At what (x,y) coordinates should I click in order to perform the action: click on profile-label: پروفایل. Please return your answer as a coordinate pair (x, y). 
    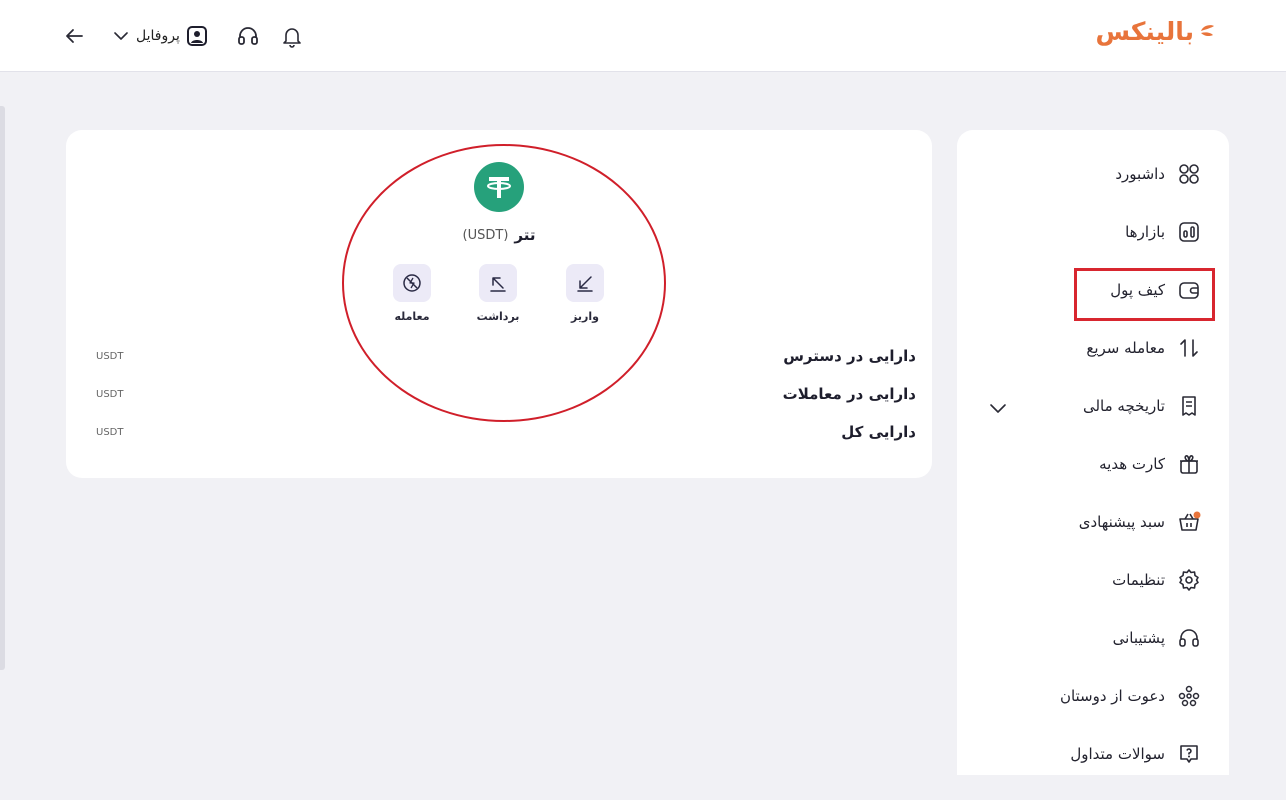
    Looking at the image, I should click on (158, 36).